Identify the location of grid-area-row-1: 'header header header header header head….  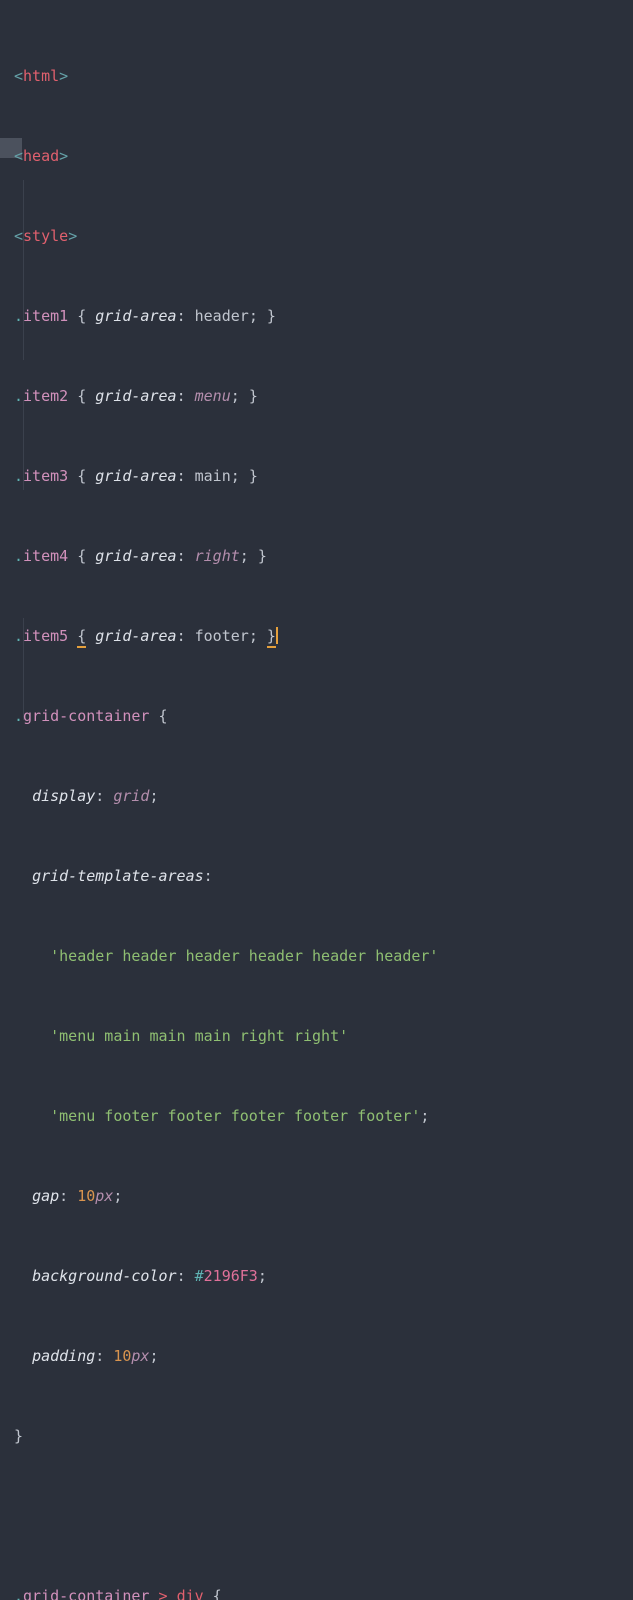
(244, 956).